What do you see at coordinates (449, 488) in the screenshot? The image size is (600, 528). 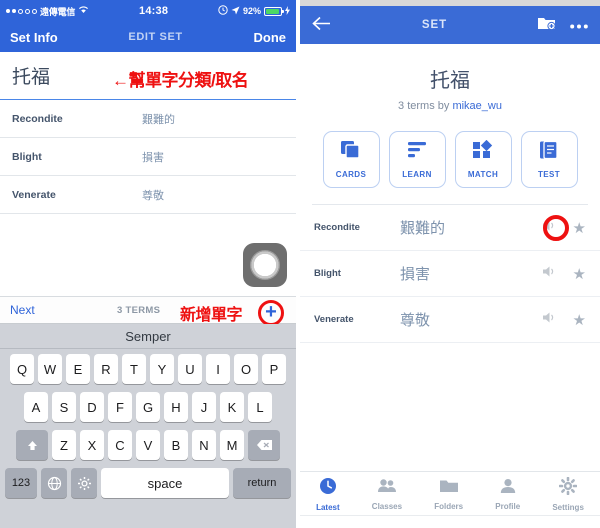 I see `folder-icon` at bounding box center [449, 488].